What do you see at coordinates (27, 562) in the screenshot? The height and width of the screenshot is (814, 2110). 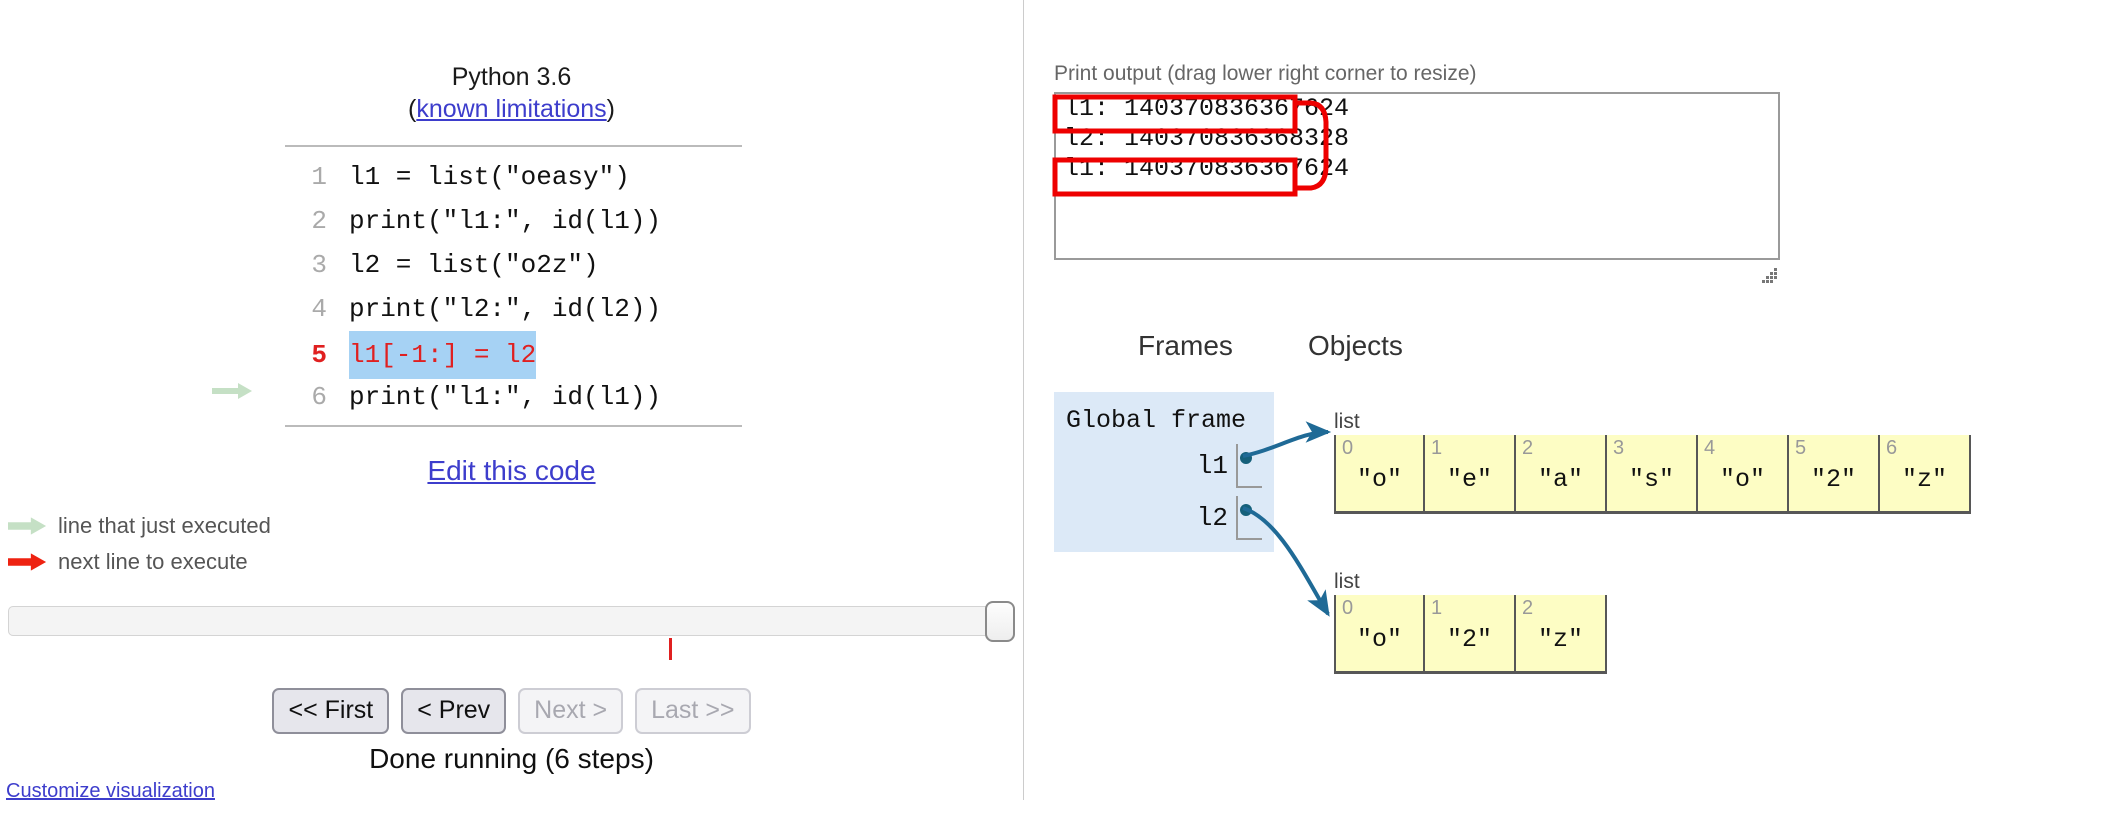 I see `red-arrow-icon` at bounding box center [27, 562].